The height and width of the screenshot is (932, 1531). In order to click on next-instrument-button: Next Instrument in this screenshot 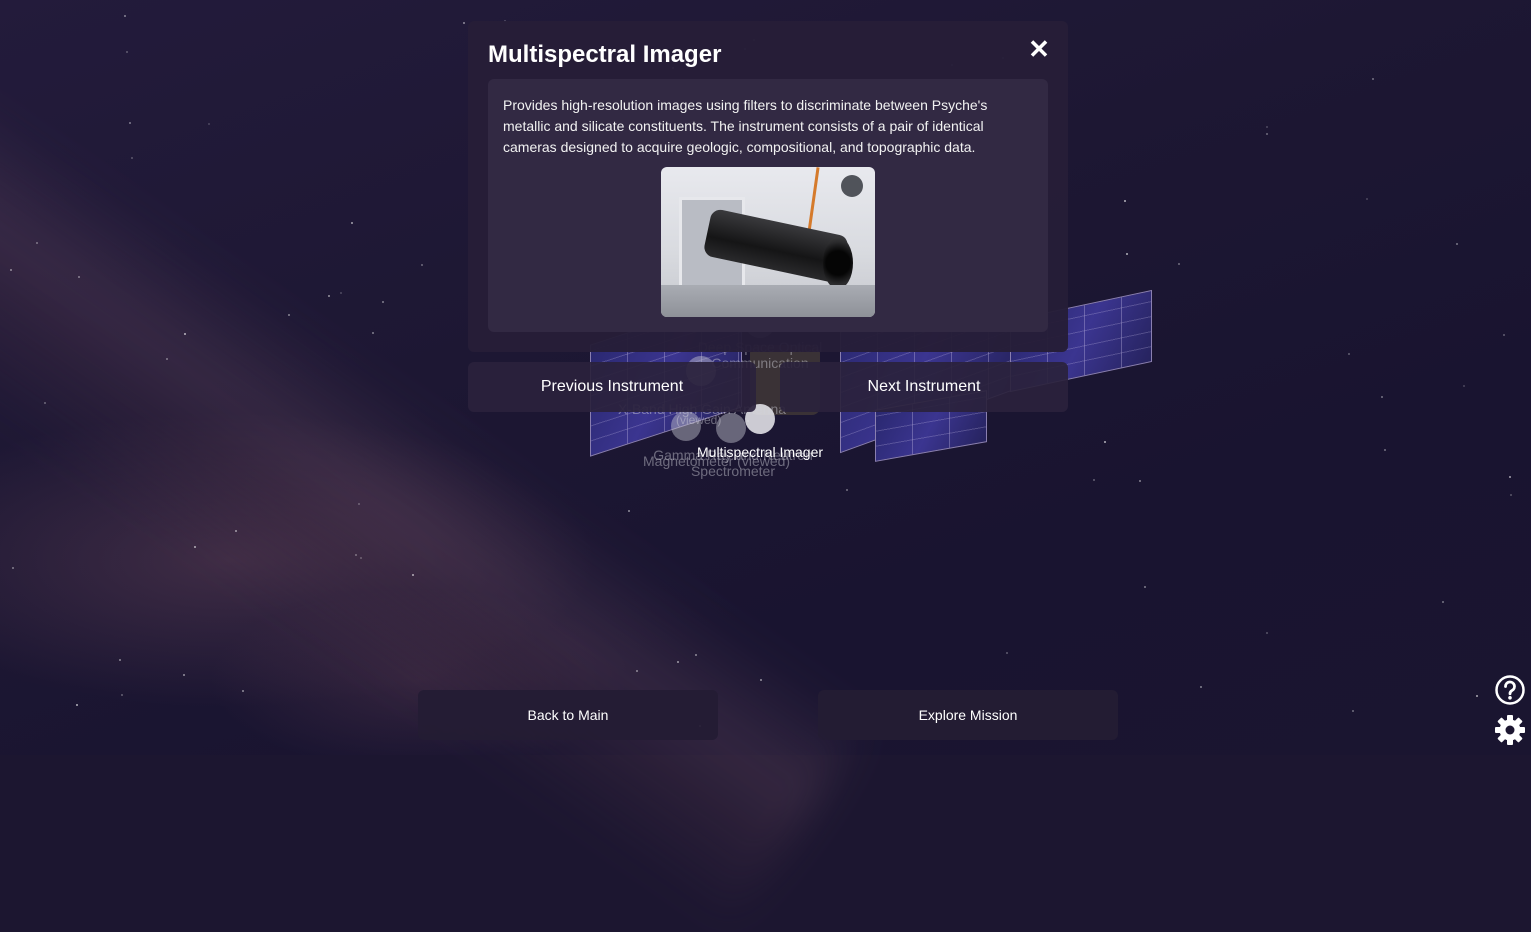, I will do `click(924, 387)`.